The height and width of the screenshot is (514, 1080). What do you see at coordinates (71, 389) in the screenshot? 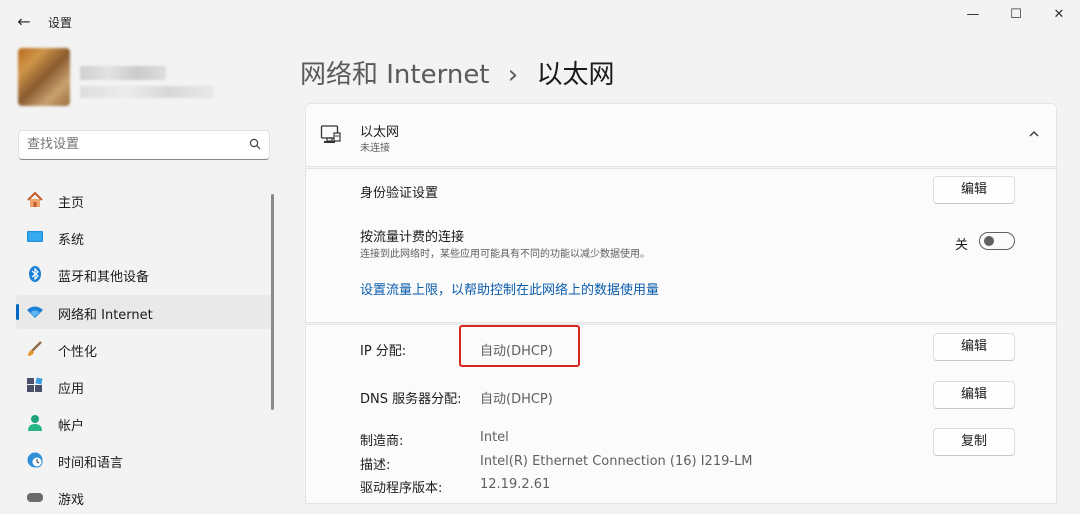
I see `sidebar-item-label: 应用` at bounding box center [71, 389].